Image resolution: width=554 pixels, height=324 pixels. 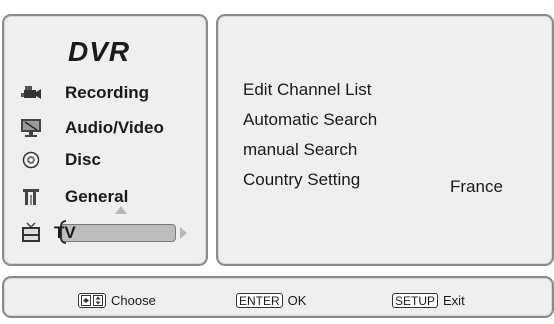 I want to click on general-settings-icon, so click(x=31, y=197).